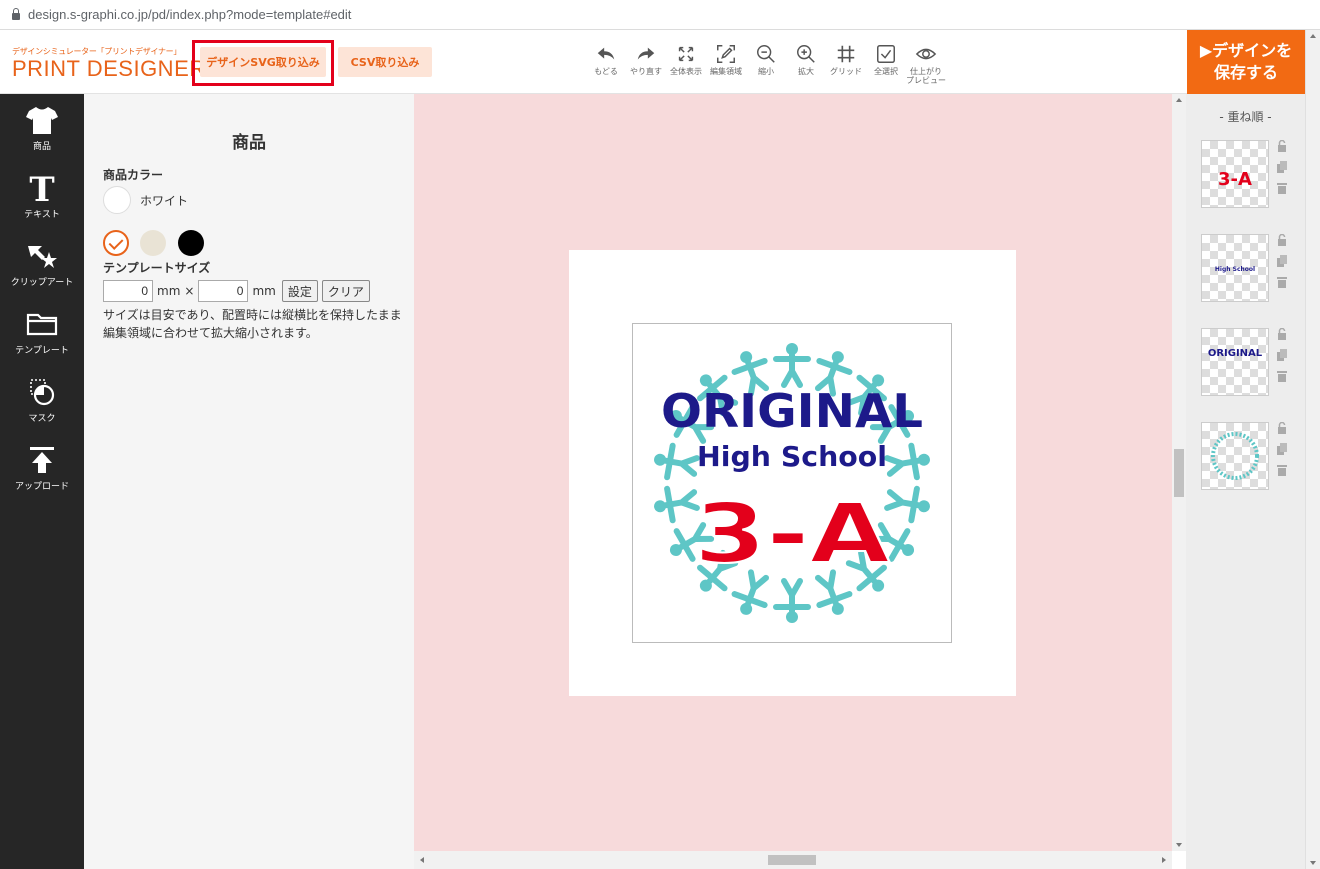 The image size is (1320, 869). Describe the element at coordinates (385, 62) in the screenshot. I see `csv-import-button: CSV取り込み` at that location.